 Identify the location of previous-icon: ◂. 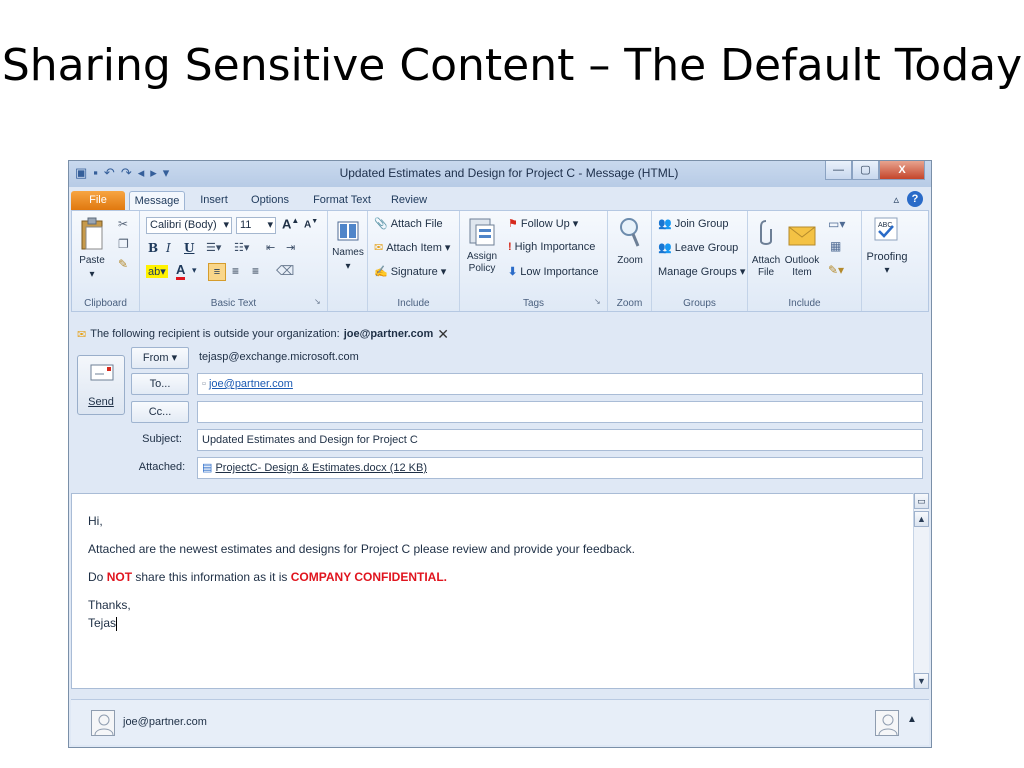
(141, 173).